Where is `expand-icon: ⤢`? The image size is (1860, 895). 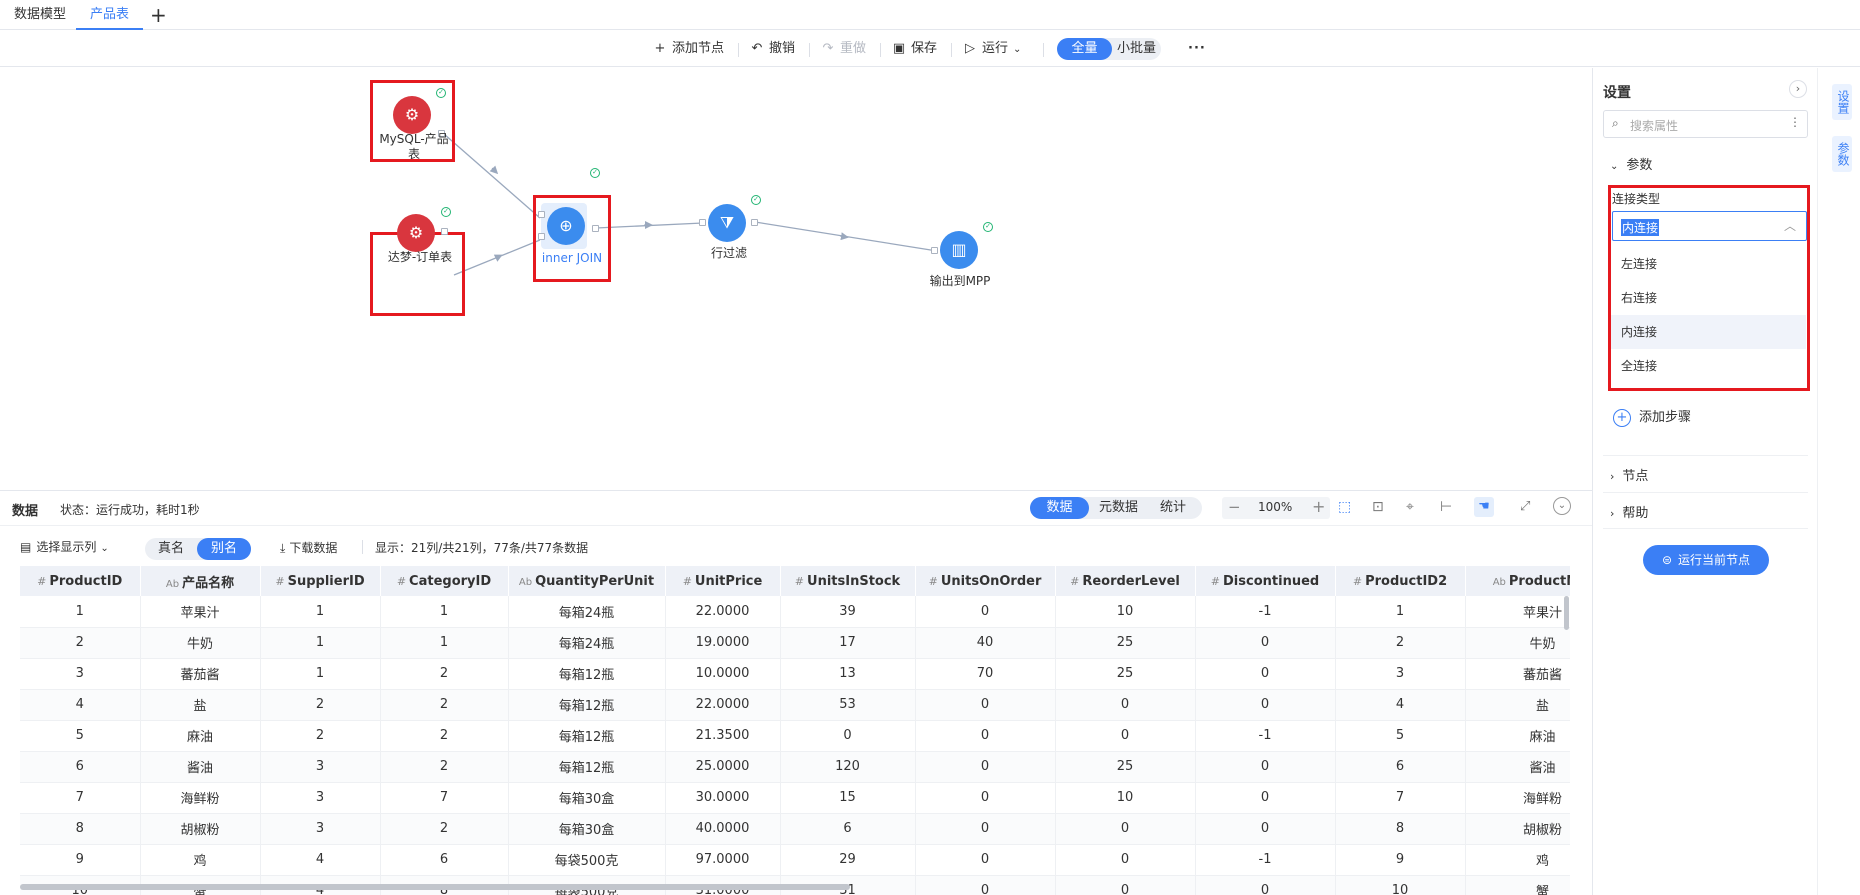 expand-icon: ⤢ is located at coordinates (1525, 506).